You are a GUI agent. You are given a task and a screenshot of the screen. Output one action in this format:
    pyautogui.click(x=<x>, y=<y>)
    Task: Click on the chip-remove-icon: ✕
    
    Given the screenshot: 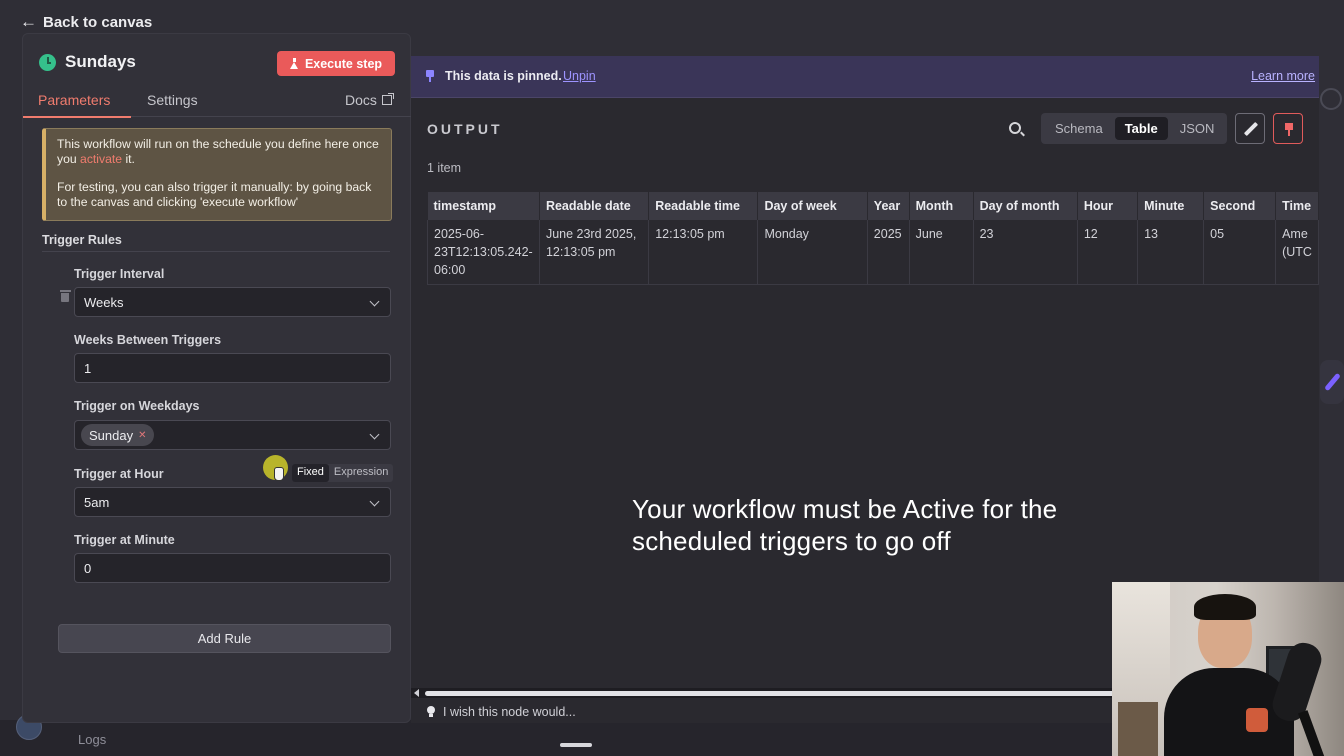 What is the action you would take?
    pyautogui.click(x=142, y=435)
    